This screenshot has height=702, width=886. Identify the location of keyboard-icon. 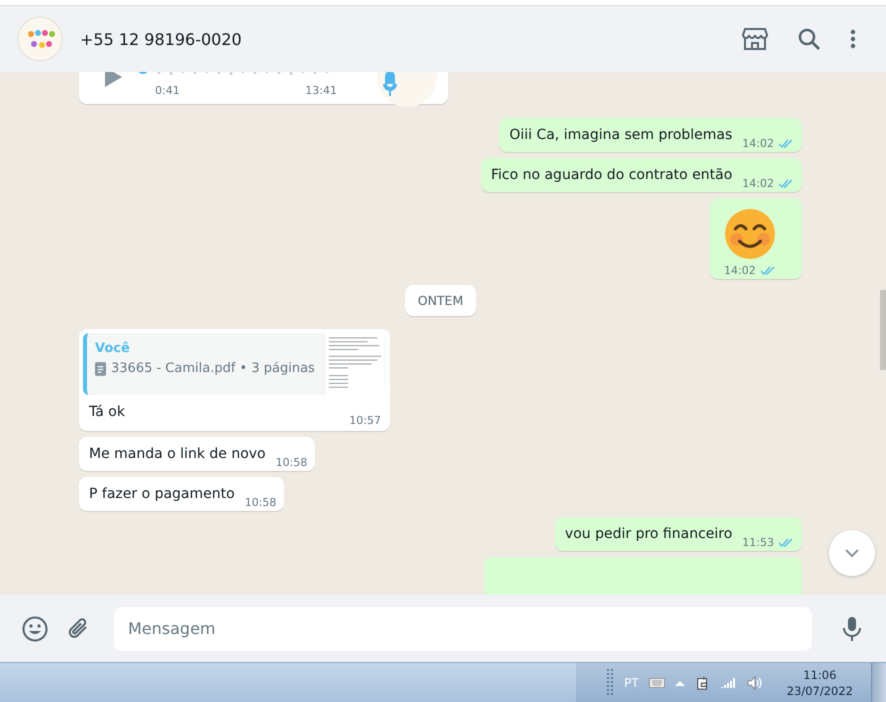
(656, 683).